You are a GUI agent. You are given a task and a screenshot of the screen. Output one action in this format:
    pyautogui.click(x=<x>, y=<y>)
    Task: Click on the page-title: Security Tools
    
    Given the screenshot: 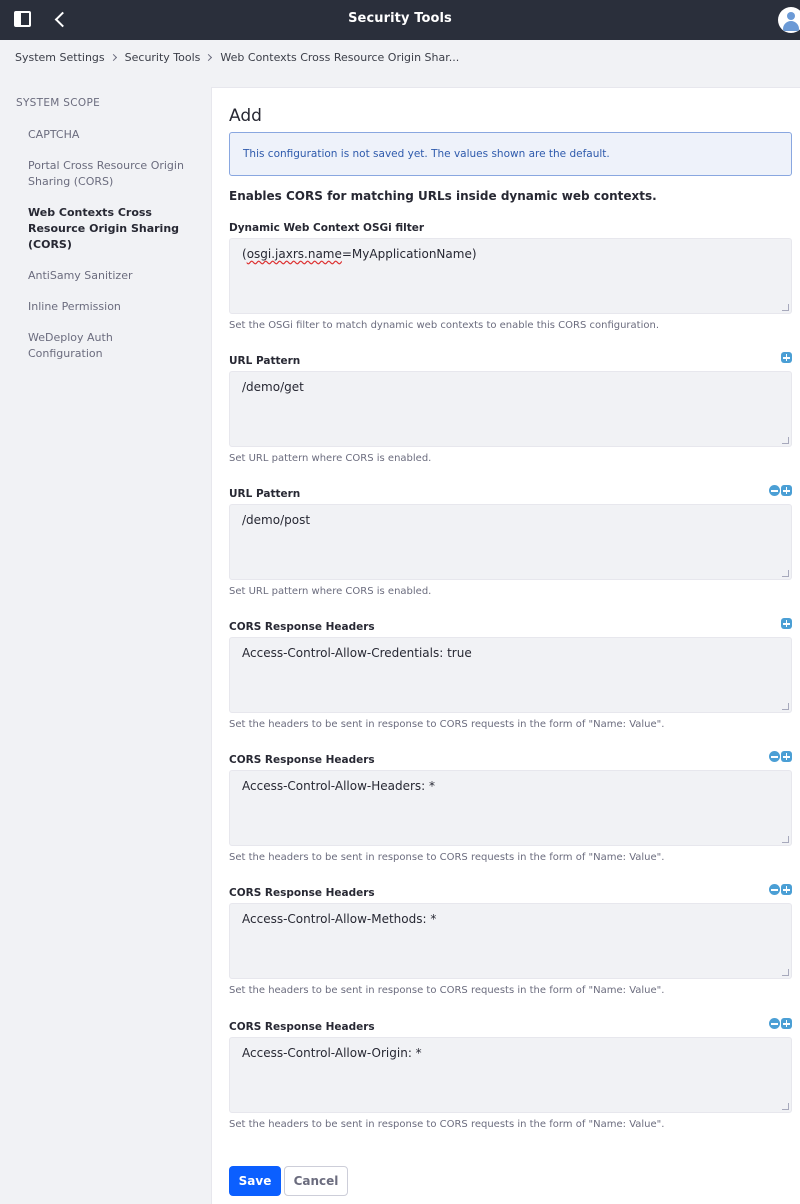 What is the action you would take?
    pyautogui.click(x=400, y=18)
    